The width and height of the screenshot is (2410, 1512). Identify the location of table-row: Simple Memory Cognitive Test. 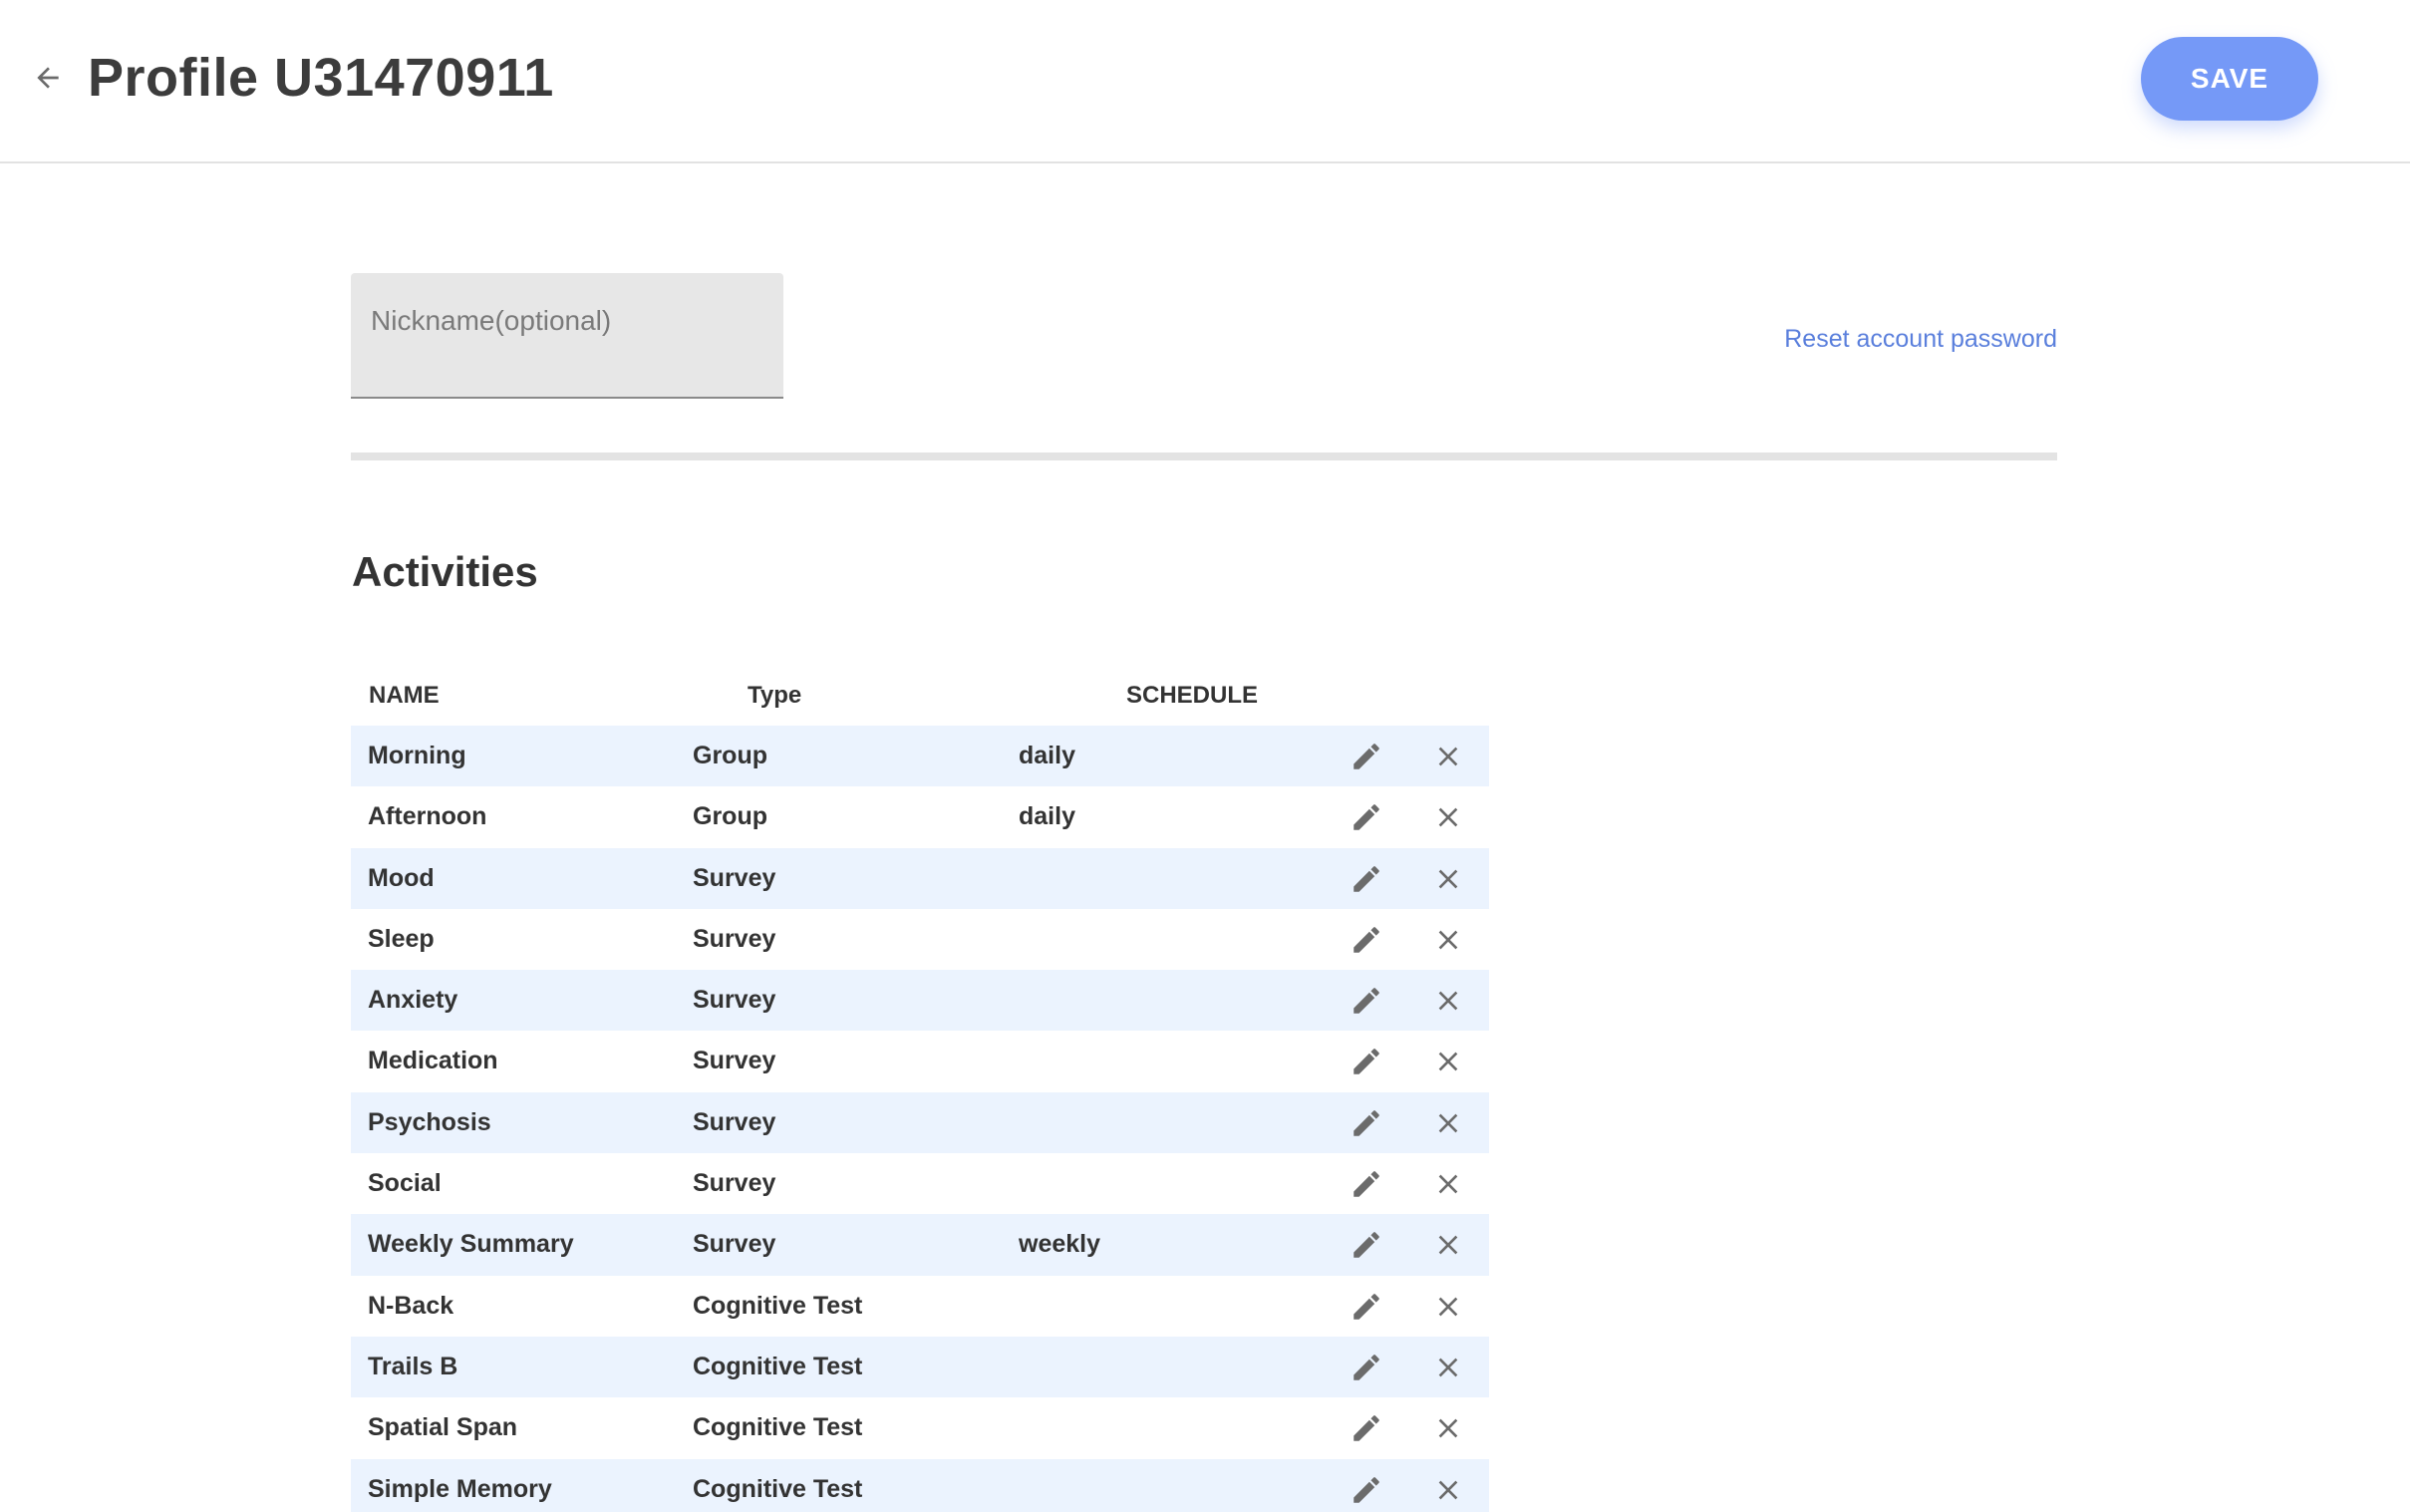
(920, 1485).